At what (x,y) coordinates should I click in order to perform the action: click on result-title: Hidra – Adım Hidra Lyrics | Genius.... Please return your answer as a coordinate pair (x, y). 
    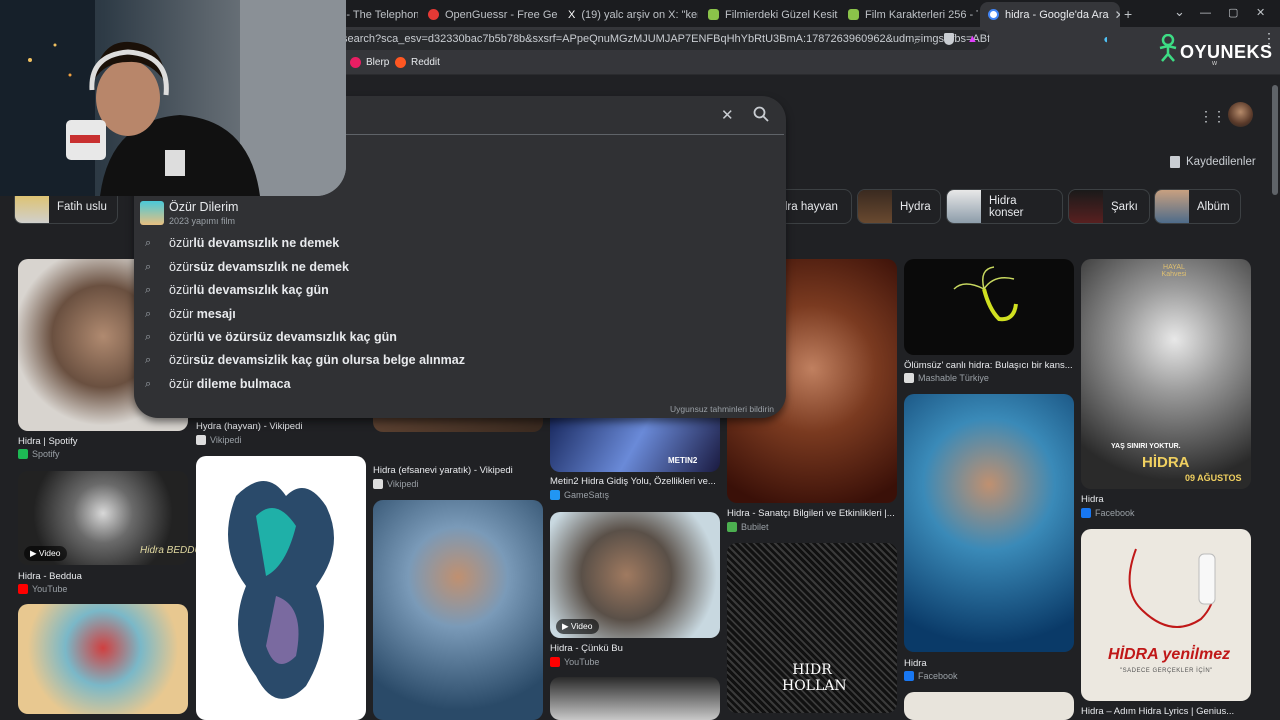
    Looking at the image, I should click on (1166, 711).